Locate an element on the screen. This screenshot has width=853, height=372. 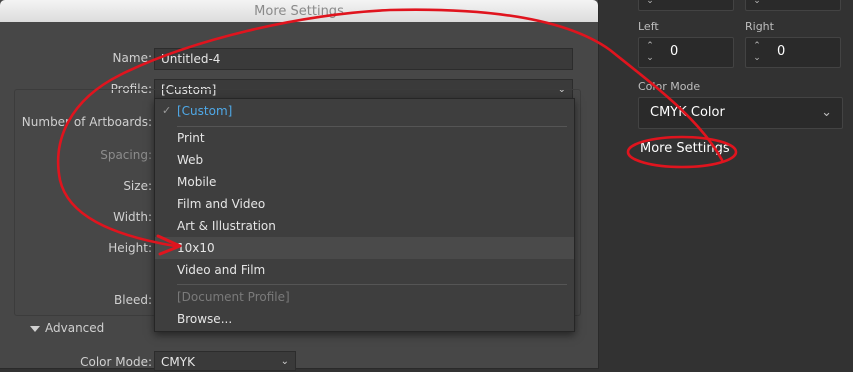
menu-item-art-illustration: Art & Illustration is located at coordinates (364, 226).